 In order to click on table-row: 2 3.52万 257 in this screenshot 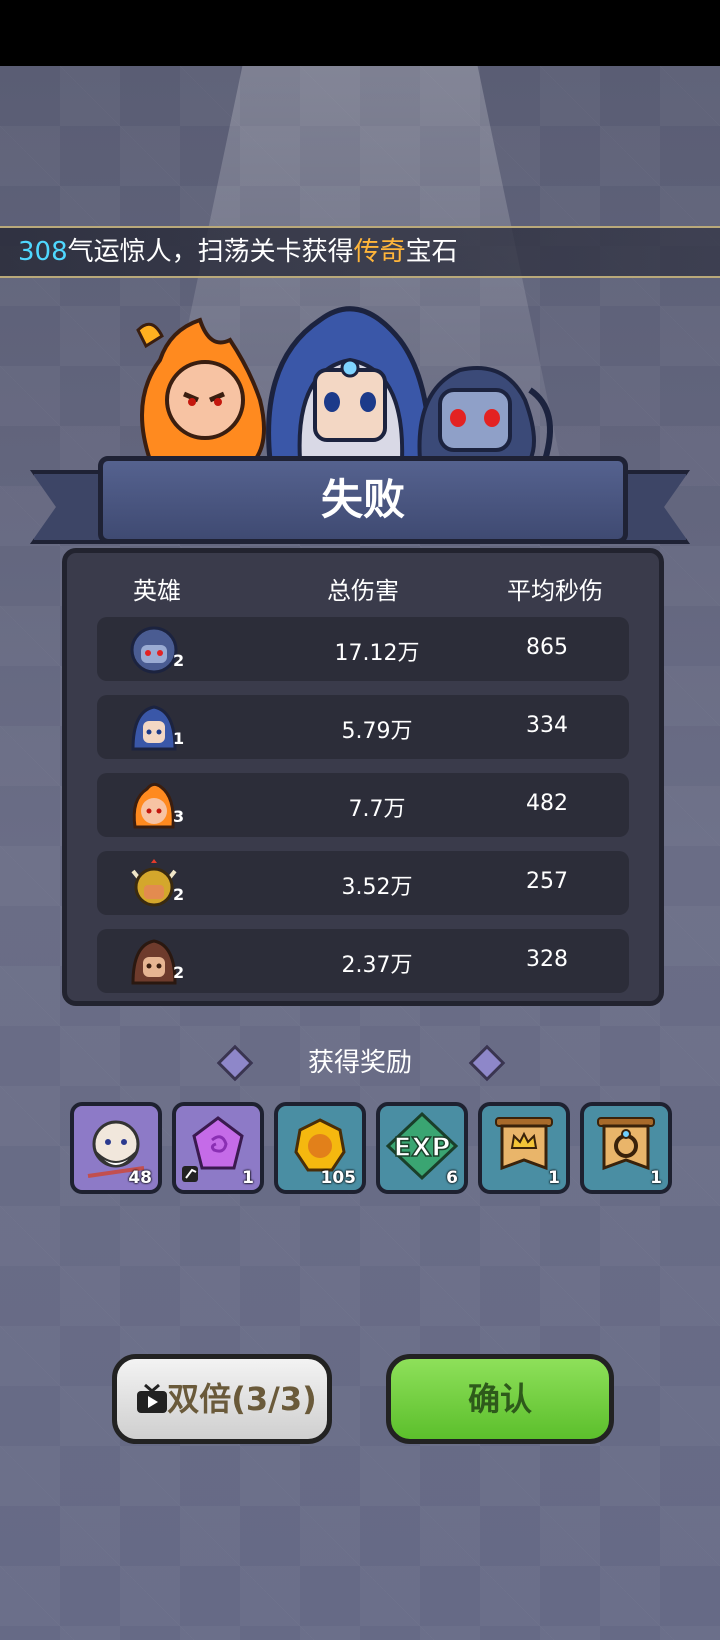, I will do `click(363, 883)`.